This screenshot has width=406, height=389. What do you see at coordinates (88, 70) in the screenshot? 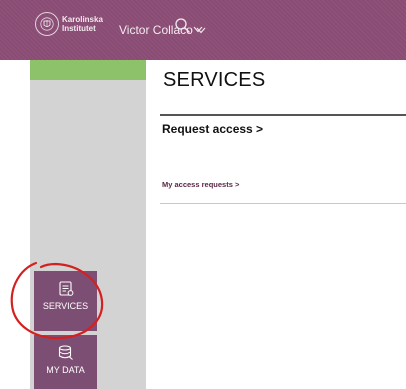
I see `sidebar-accent-strip` at bounding box center [88, 70].